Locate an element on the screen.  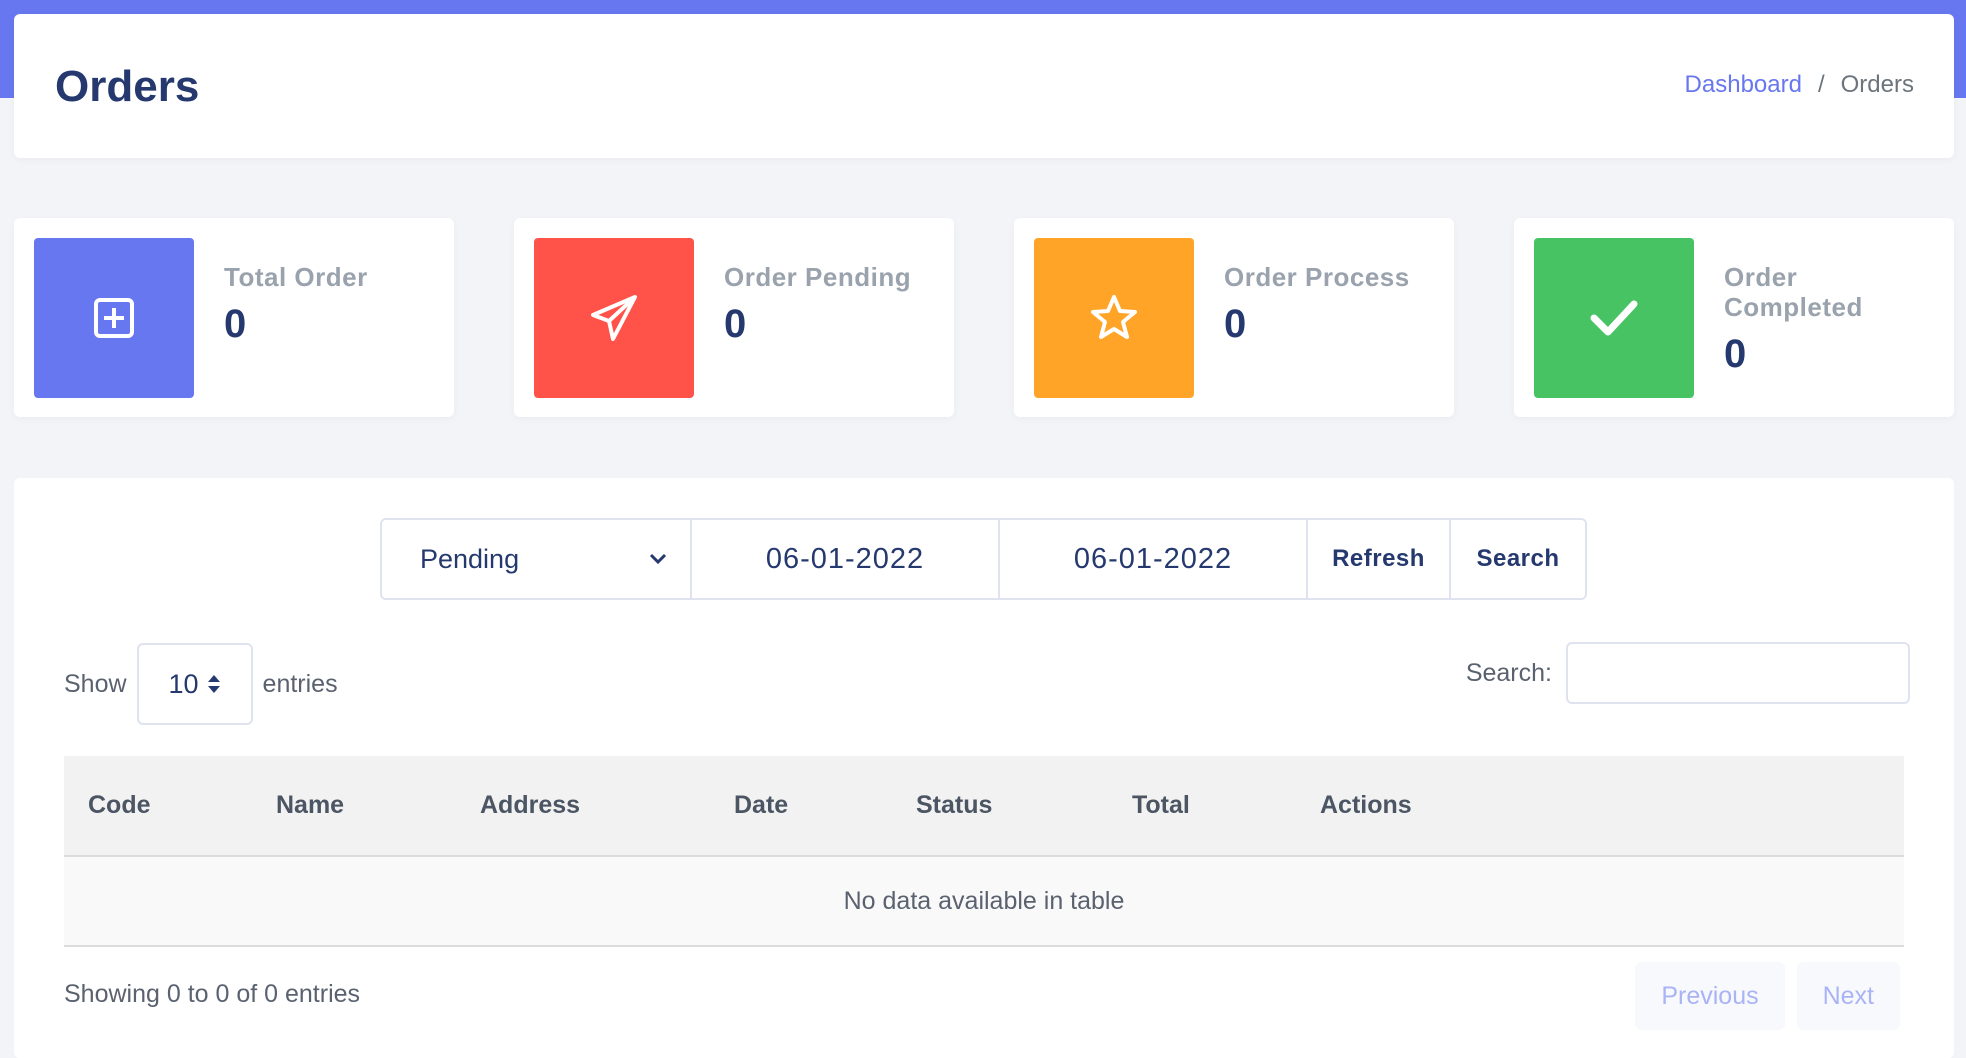
column-header-code: Code is located at coordinates (158, 806).